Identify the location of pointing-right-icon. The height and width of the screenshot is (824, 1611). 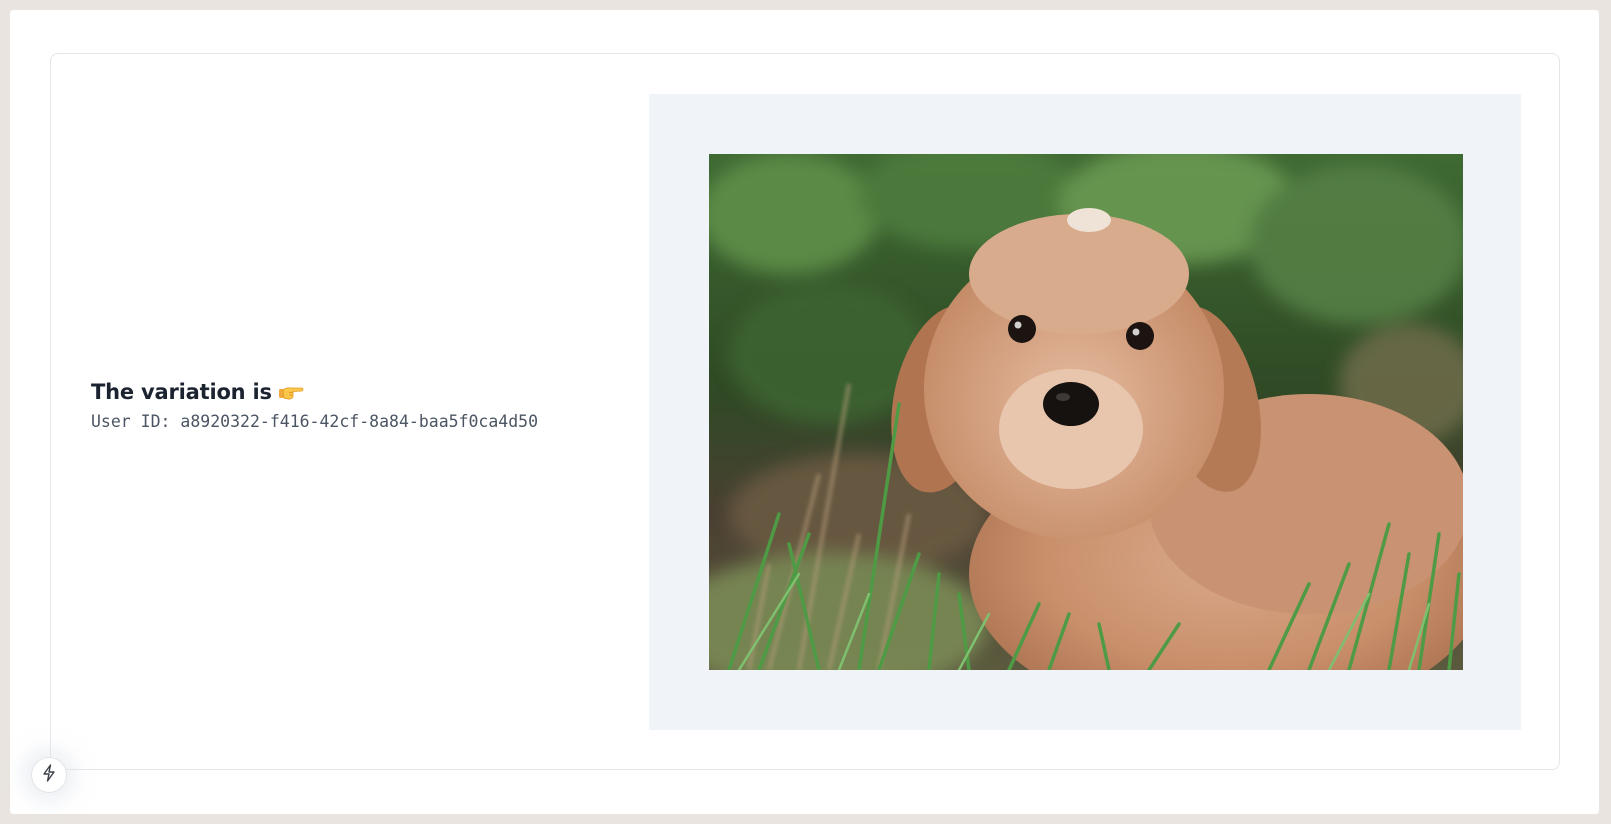
(291, 392).